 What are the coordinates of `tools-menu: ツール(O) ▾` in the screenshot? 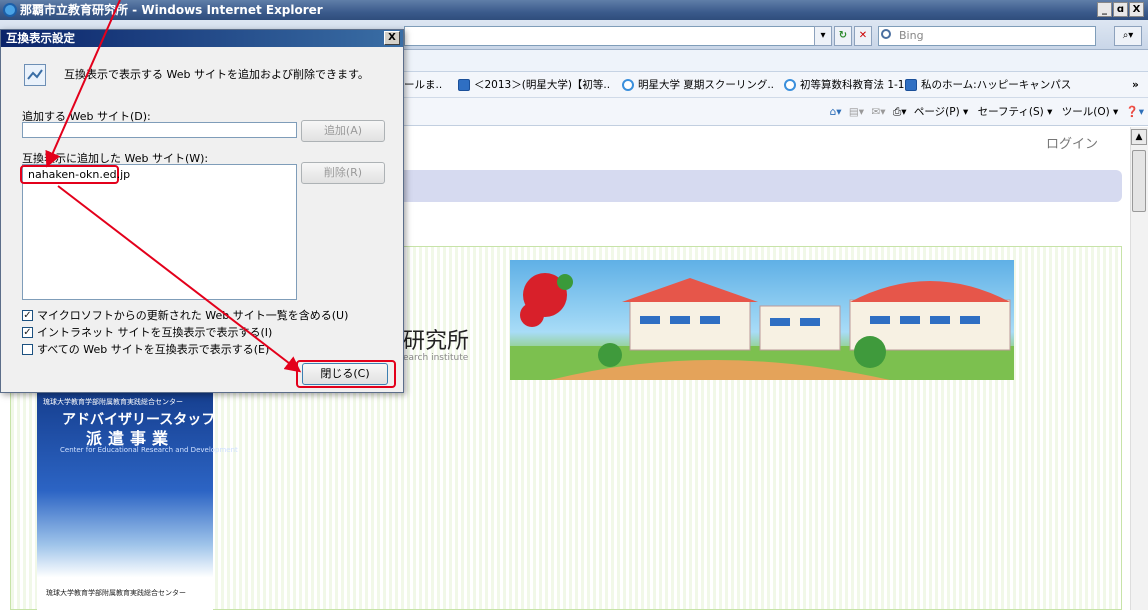 It's located at (1090, 112).